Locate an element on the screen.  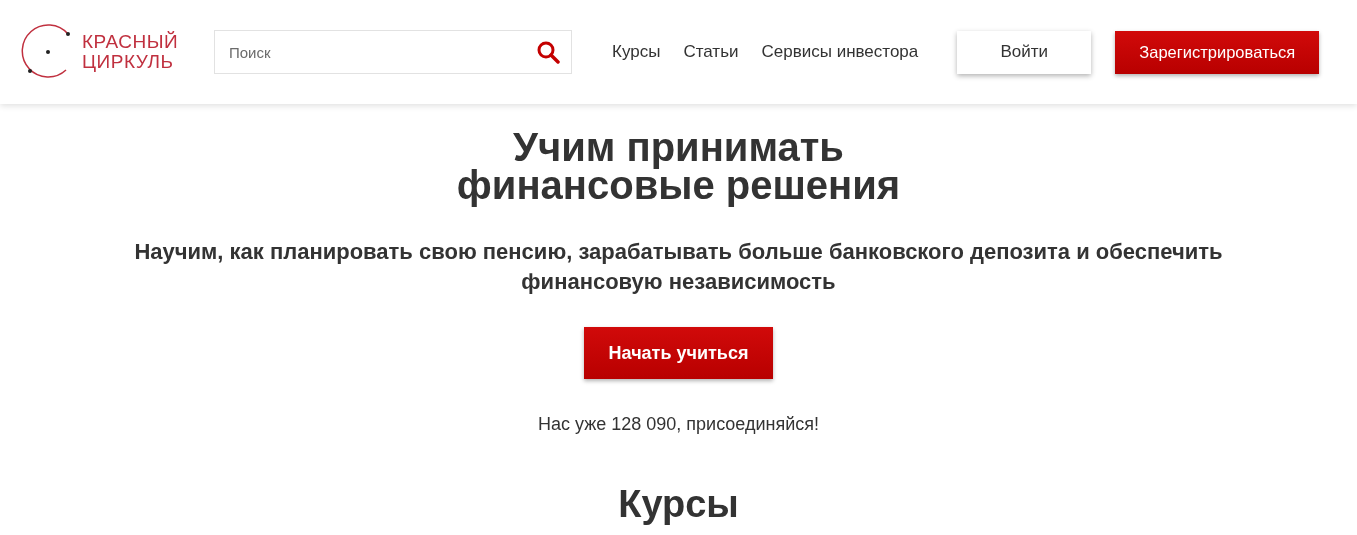
hero-subtitle: Научим, как планировать свою пенсию, зарабатывать больше банковского депозита и обеспечить финансовую независимость is located at coordinates (678, 267).